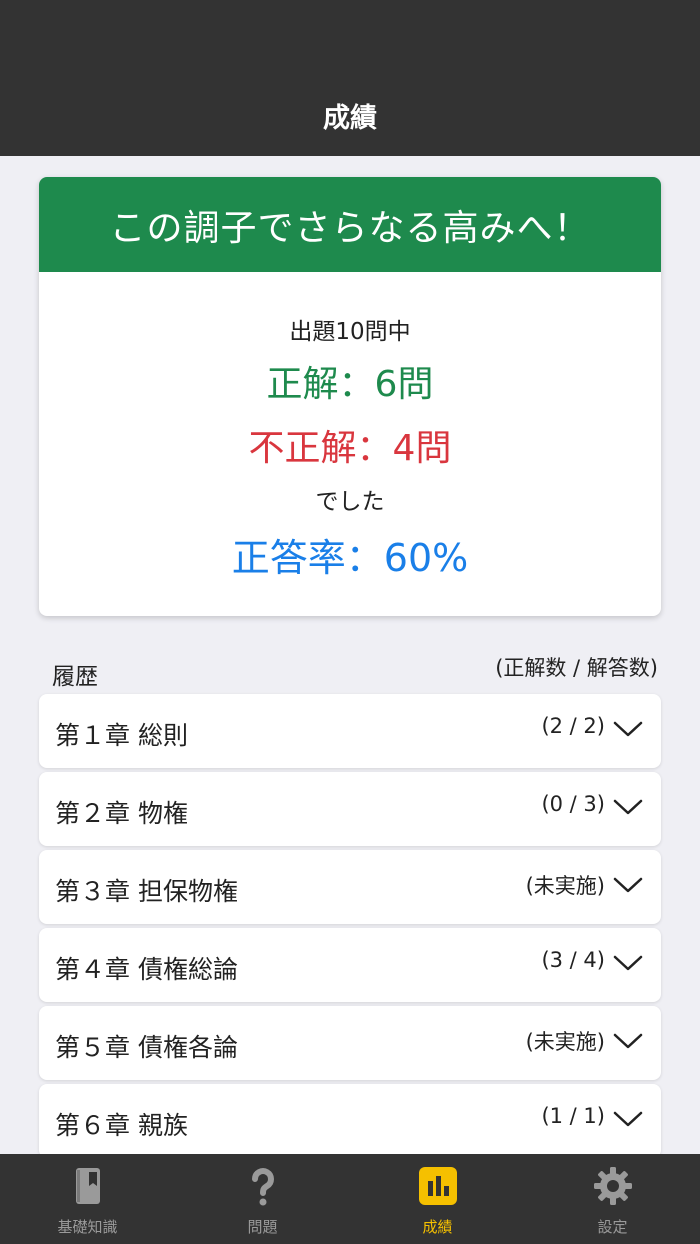 The height and width of the screenshot is (1244, 700). Describe the element at coordinates (350, 448) in the screenshot. I see `wrong-count-text: 不正解：4問` at that location.